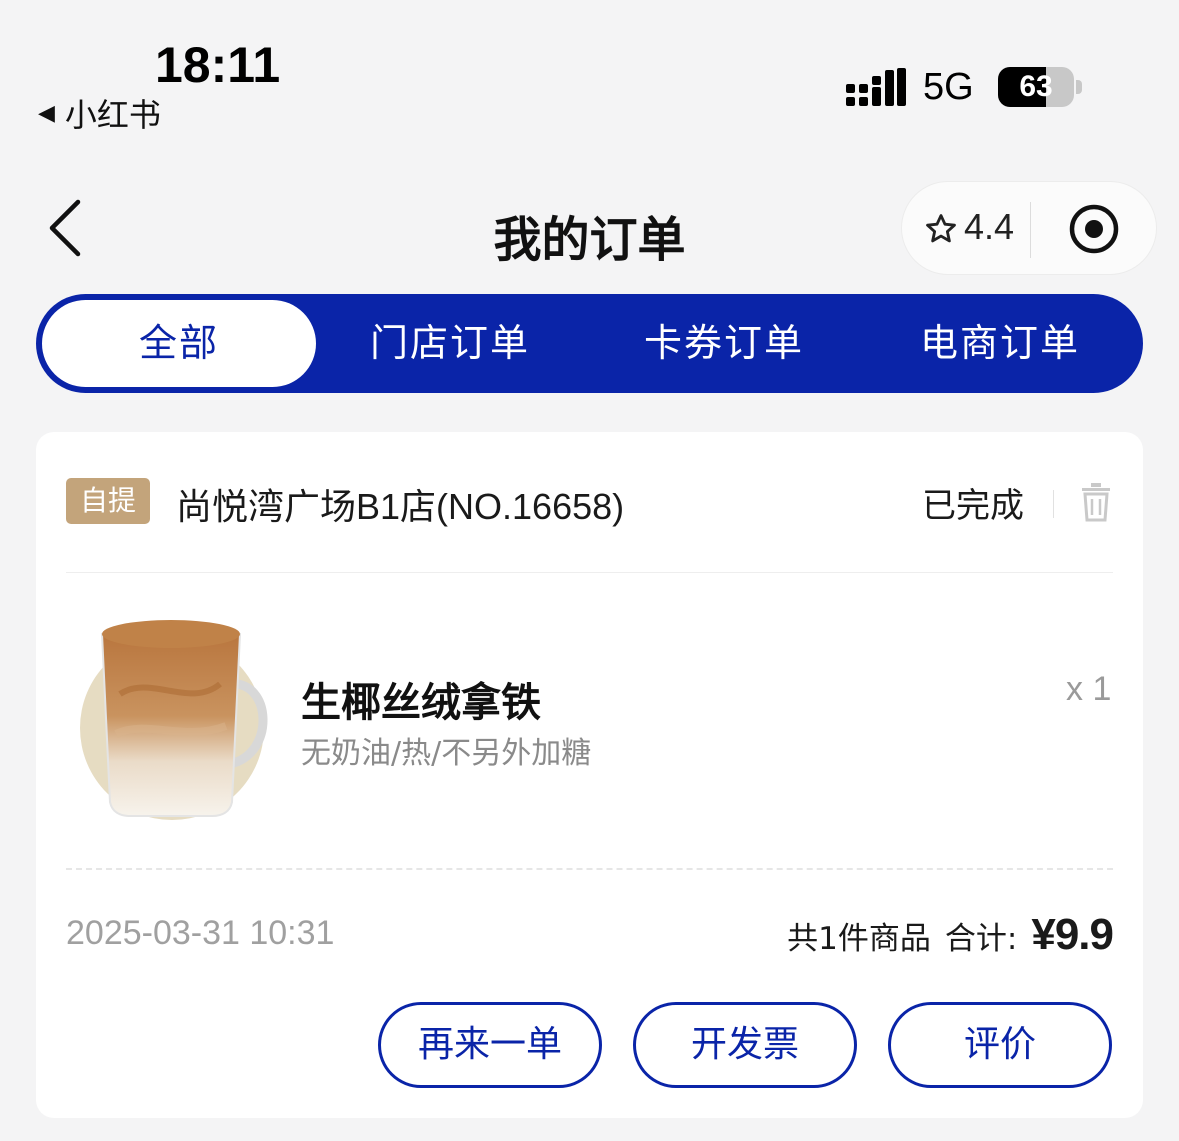 This screenshot has width=1179, height=1141. Describe the element at coordinates (948, 87) in the screenshot. I see `network-type: 5G` at that location.